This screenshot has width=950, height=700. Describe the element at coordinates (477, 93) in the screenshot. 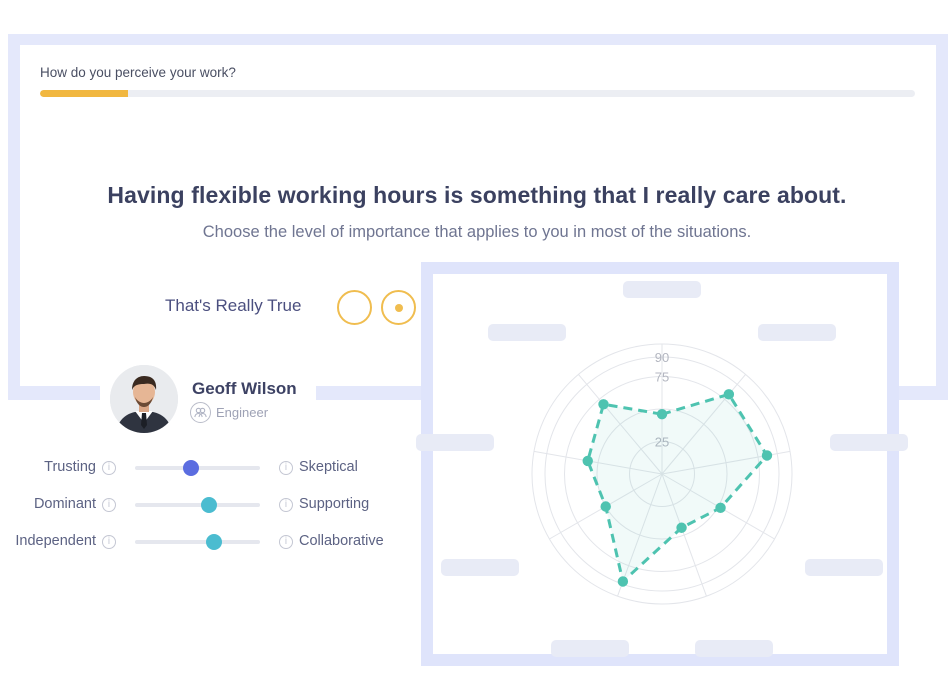

I see `survey-progress-bar` at that location.